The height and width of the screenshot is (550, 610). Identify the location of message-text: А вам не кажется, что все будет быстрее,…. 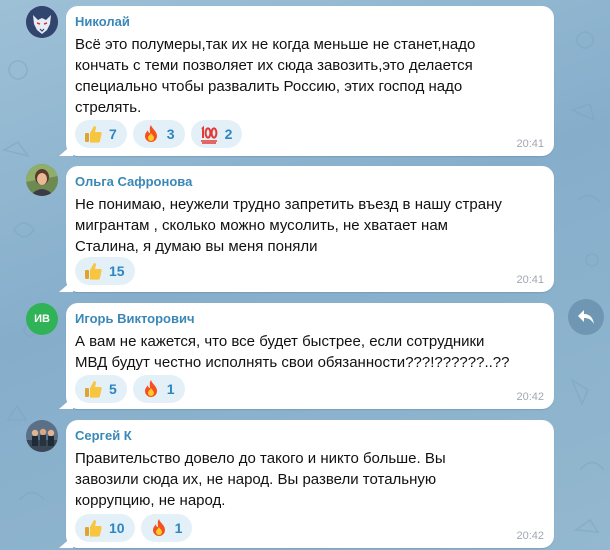
(308, 352).